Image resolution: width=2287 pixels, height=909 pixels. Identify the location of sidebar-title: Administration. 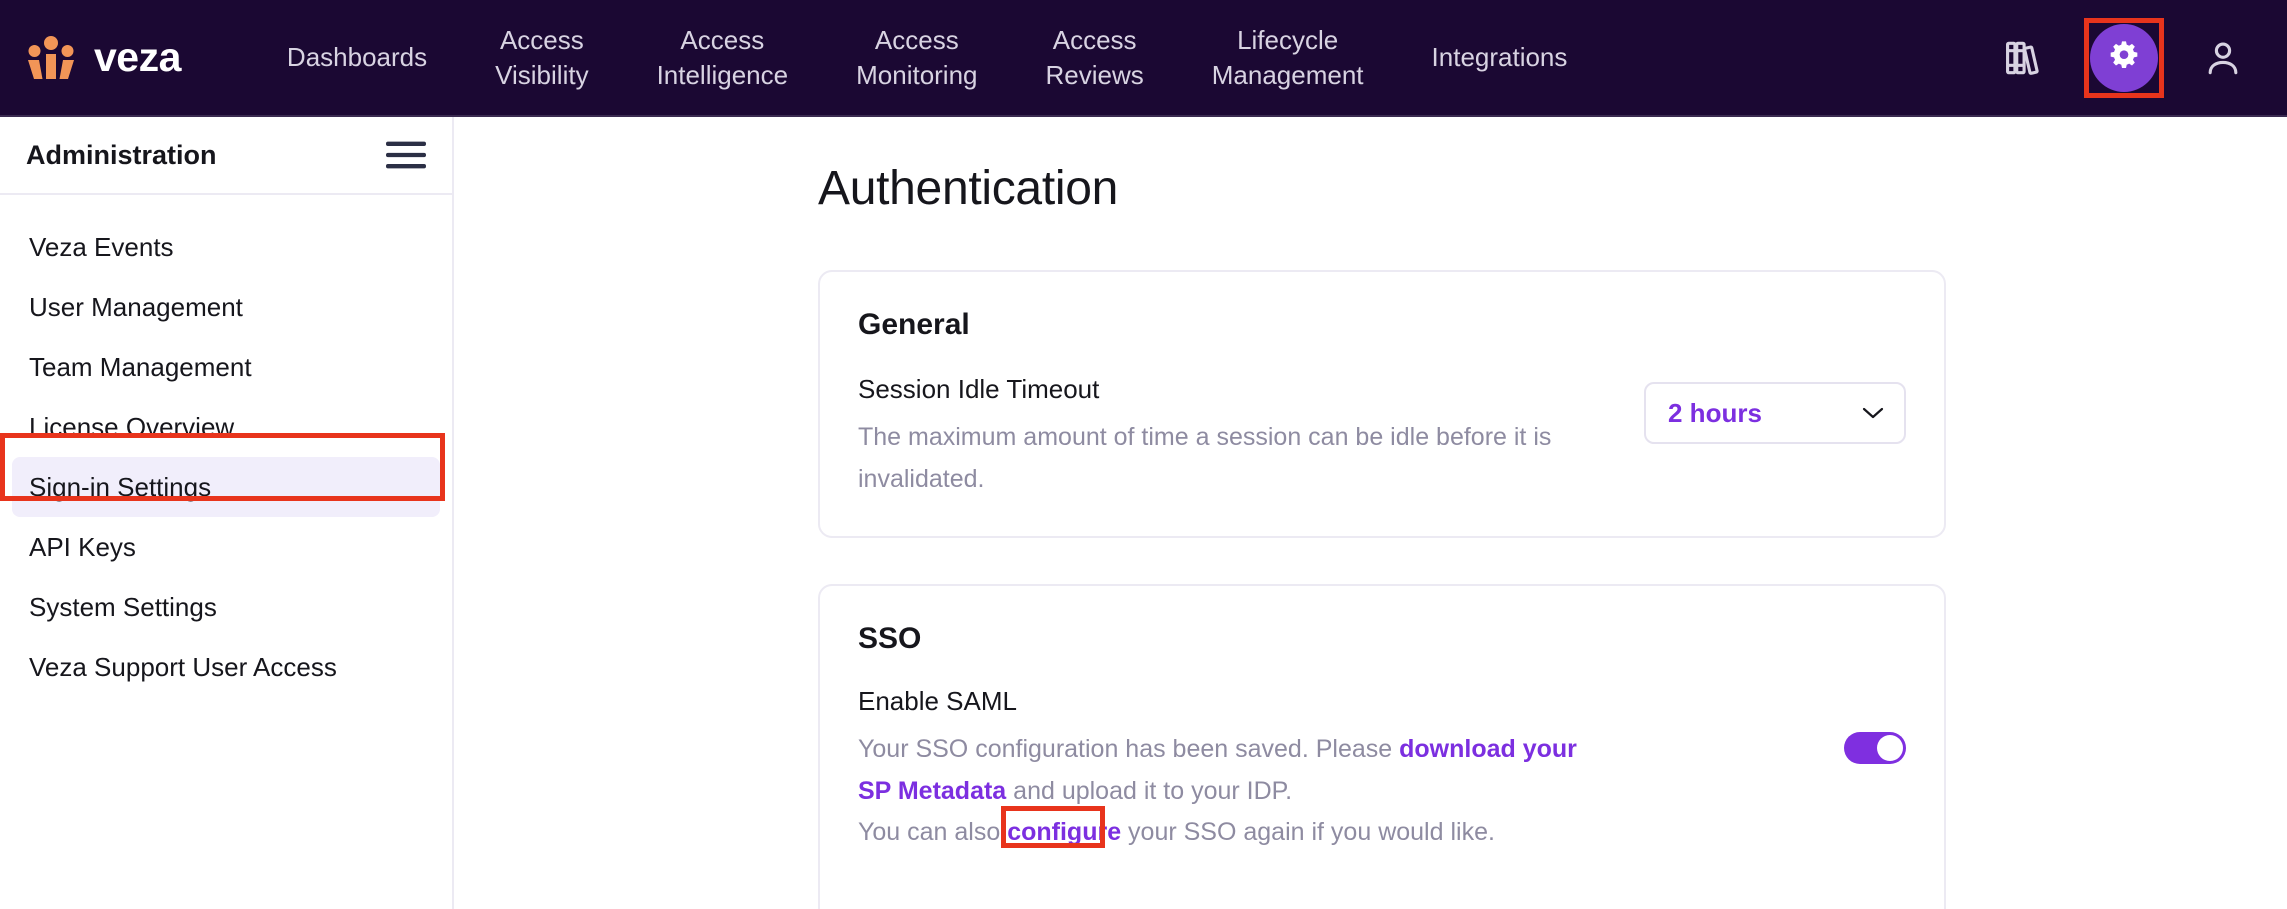
(121, 154).